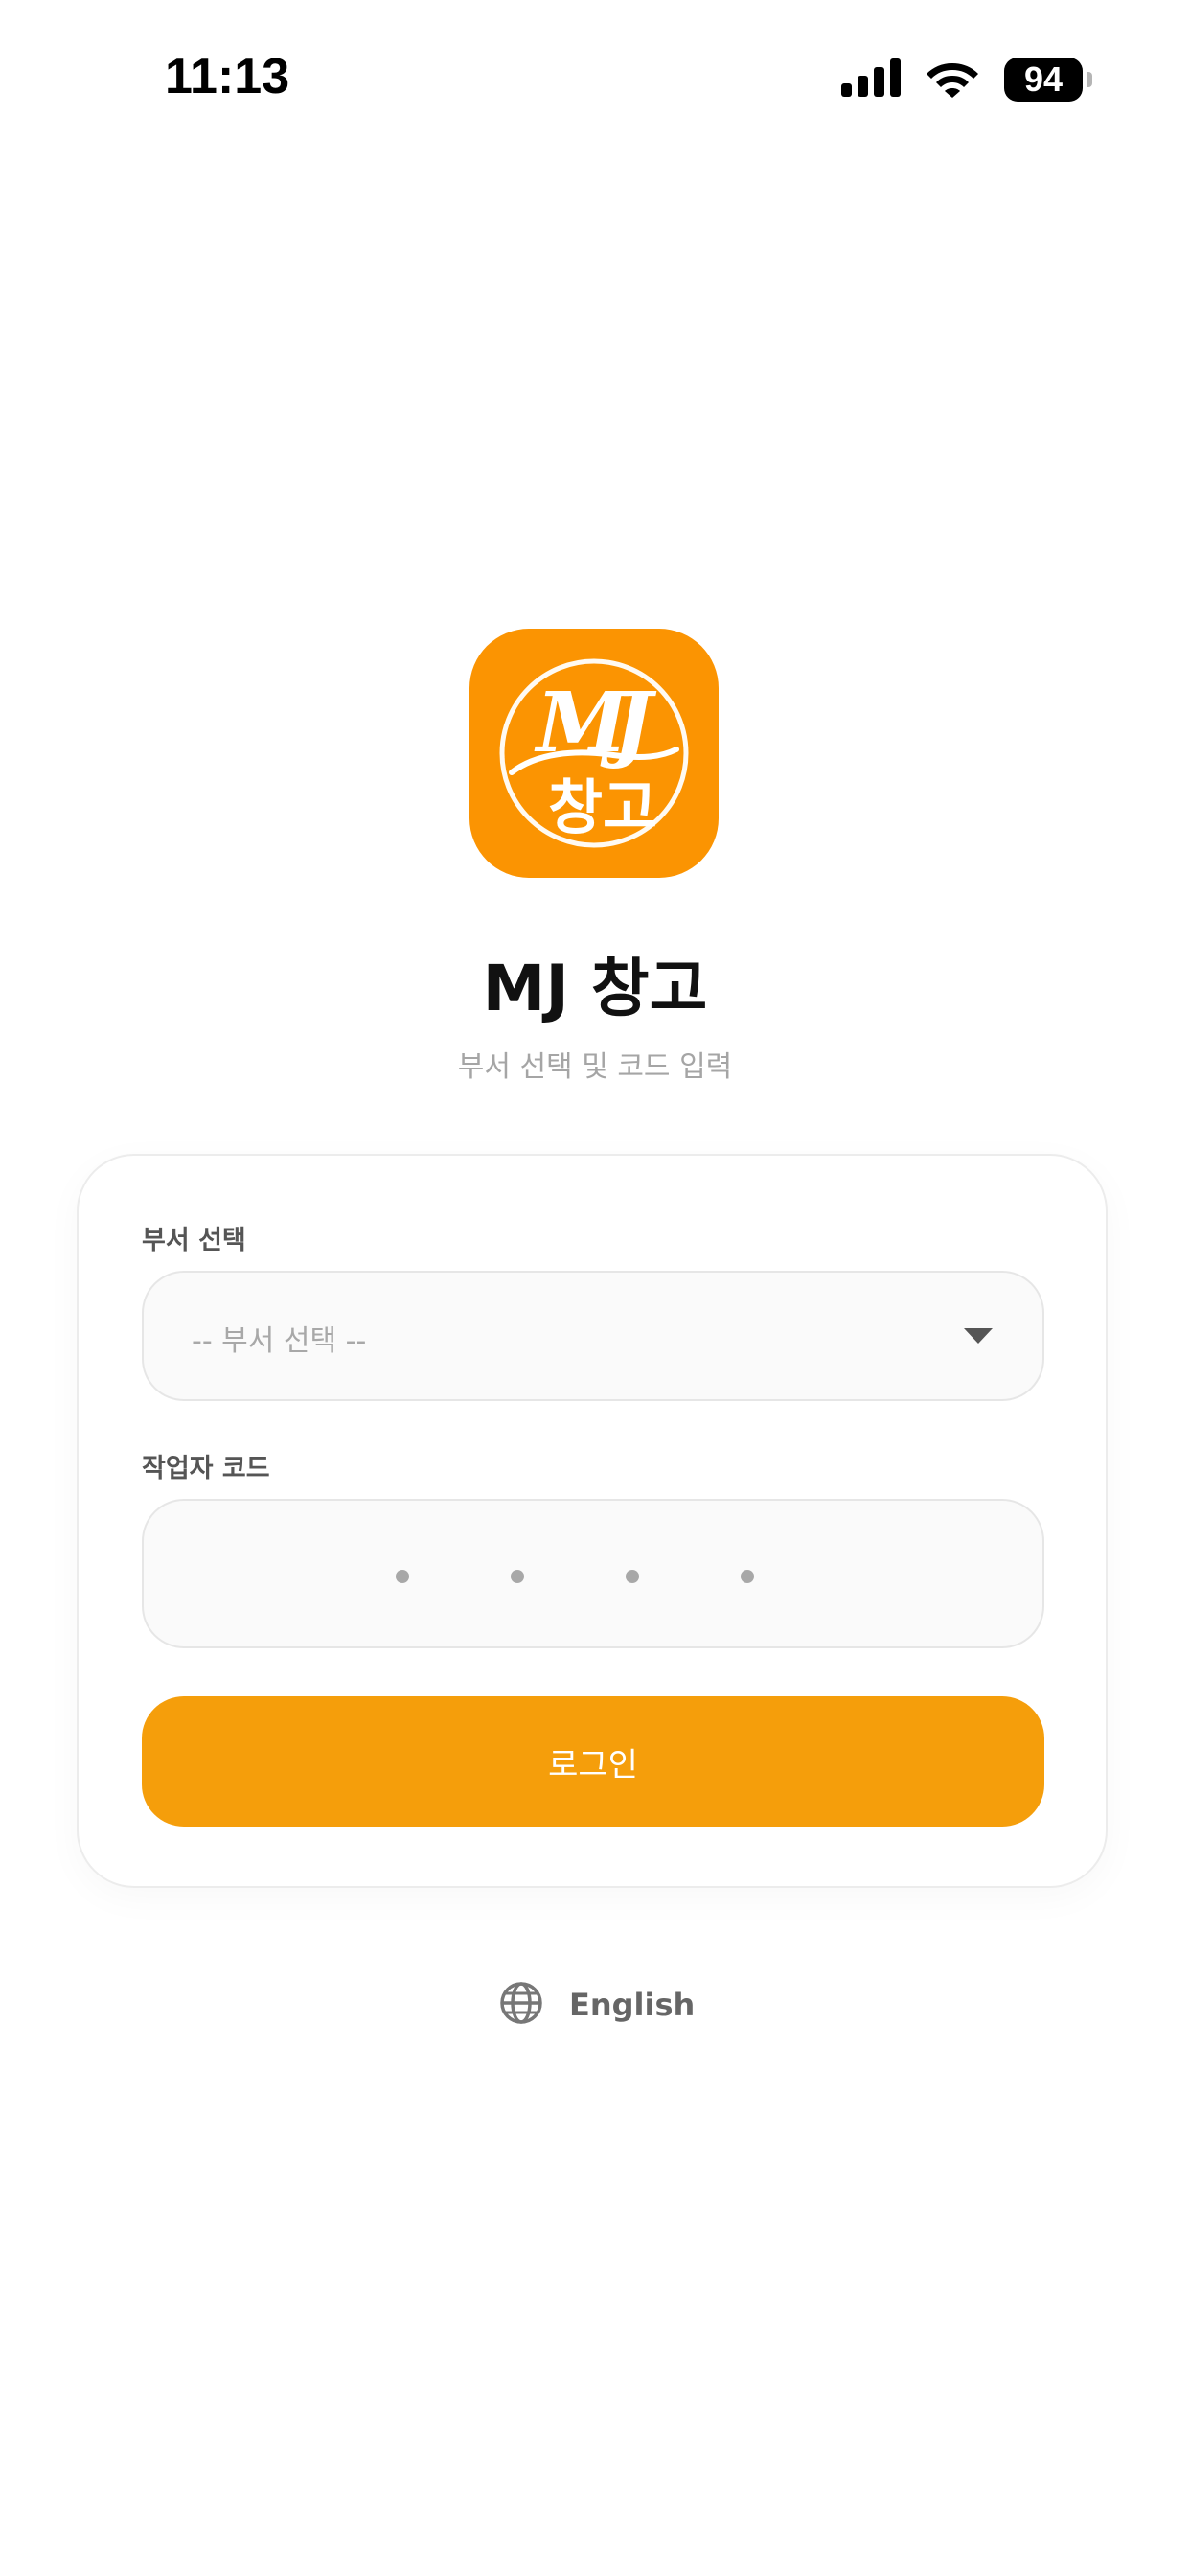 The image size is (1190, 2576). I want to click on app-title: MJ 창고, so click(595, 989).